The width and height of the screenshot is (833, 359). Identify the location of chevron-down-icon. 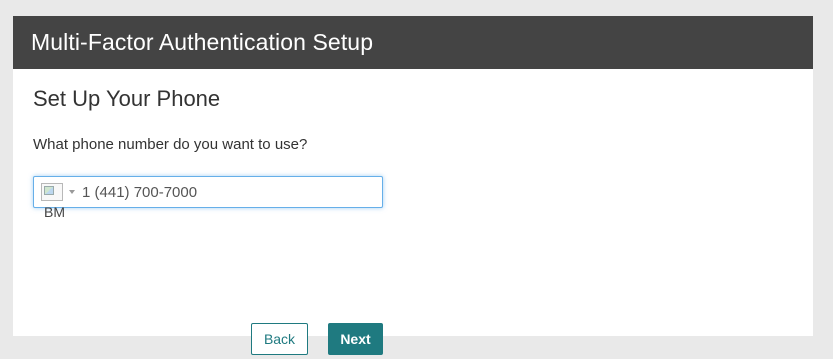
(72, 192).